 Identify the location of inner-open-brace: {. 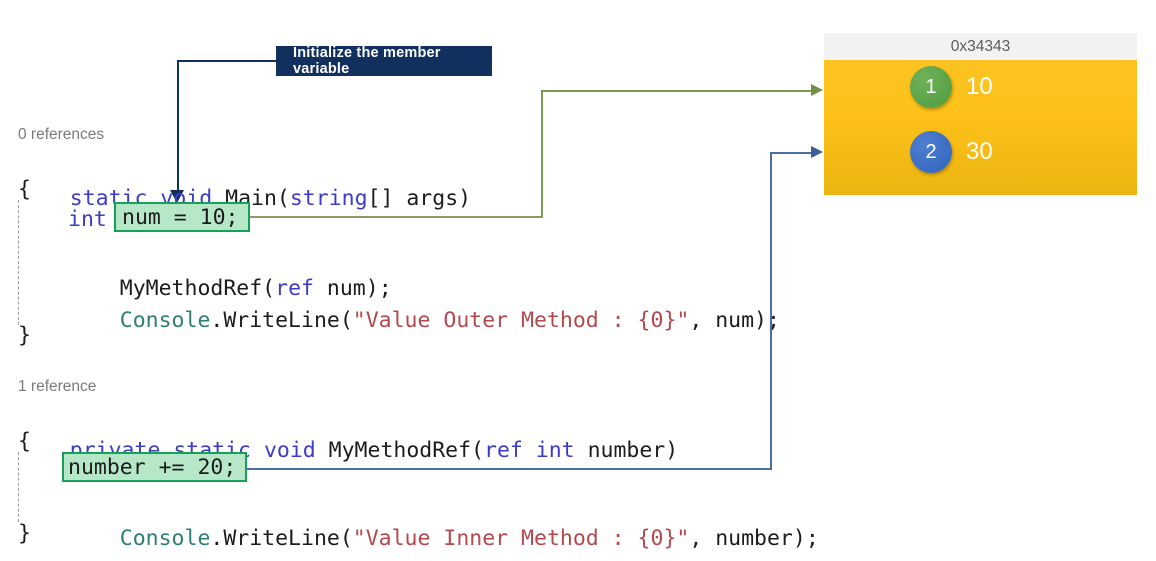
(24, 441).